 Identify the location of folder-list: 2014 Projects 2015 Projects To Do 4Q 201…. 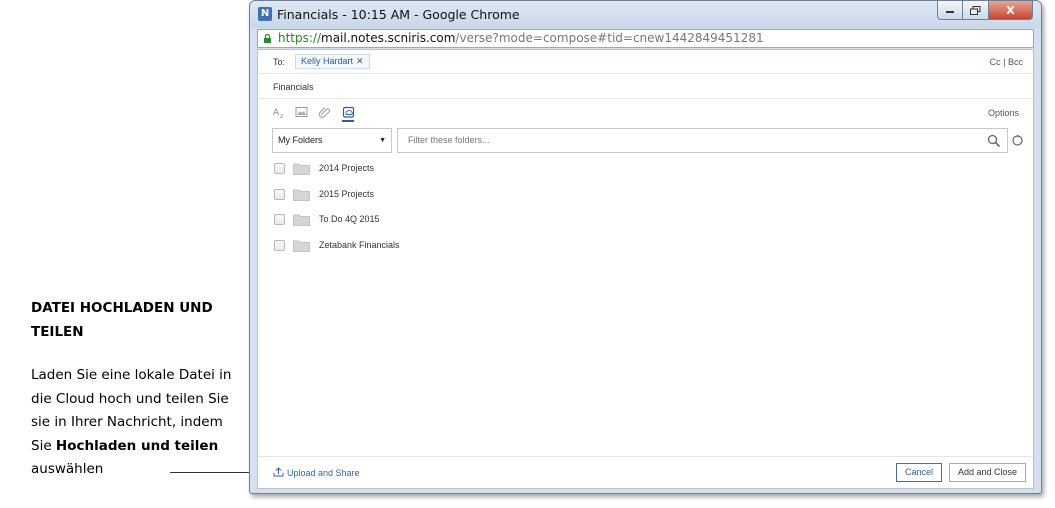
(424, 209).